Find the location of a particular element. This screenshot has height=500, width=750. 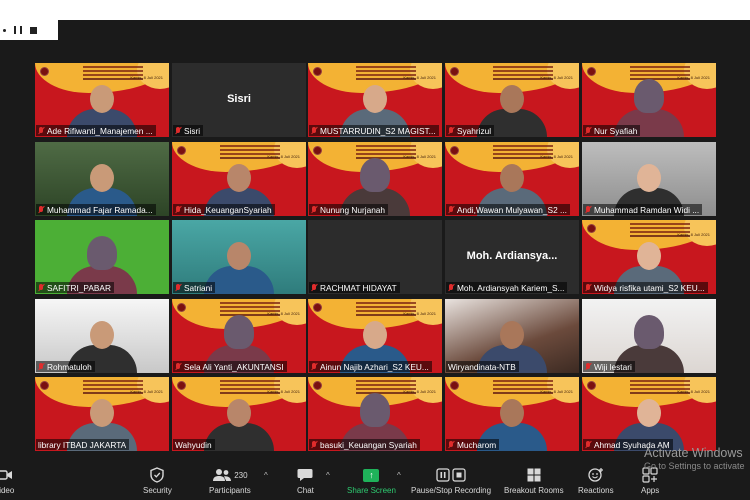

participant-nameplate: Rohmatuloh is located at coordinates (65, 366).